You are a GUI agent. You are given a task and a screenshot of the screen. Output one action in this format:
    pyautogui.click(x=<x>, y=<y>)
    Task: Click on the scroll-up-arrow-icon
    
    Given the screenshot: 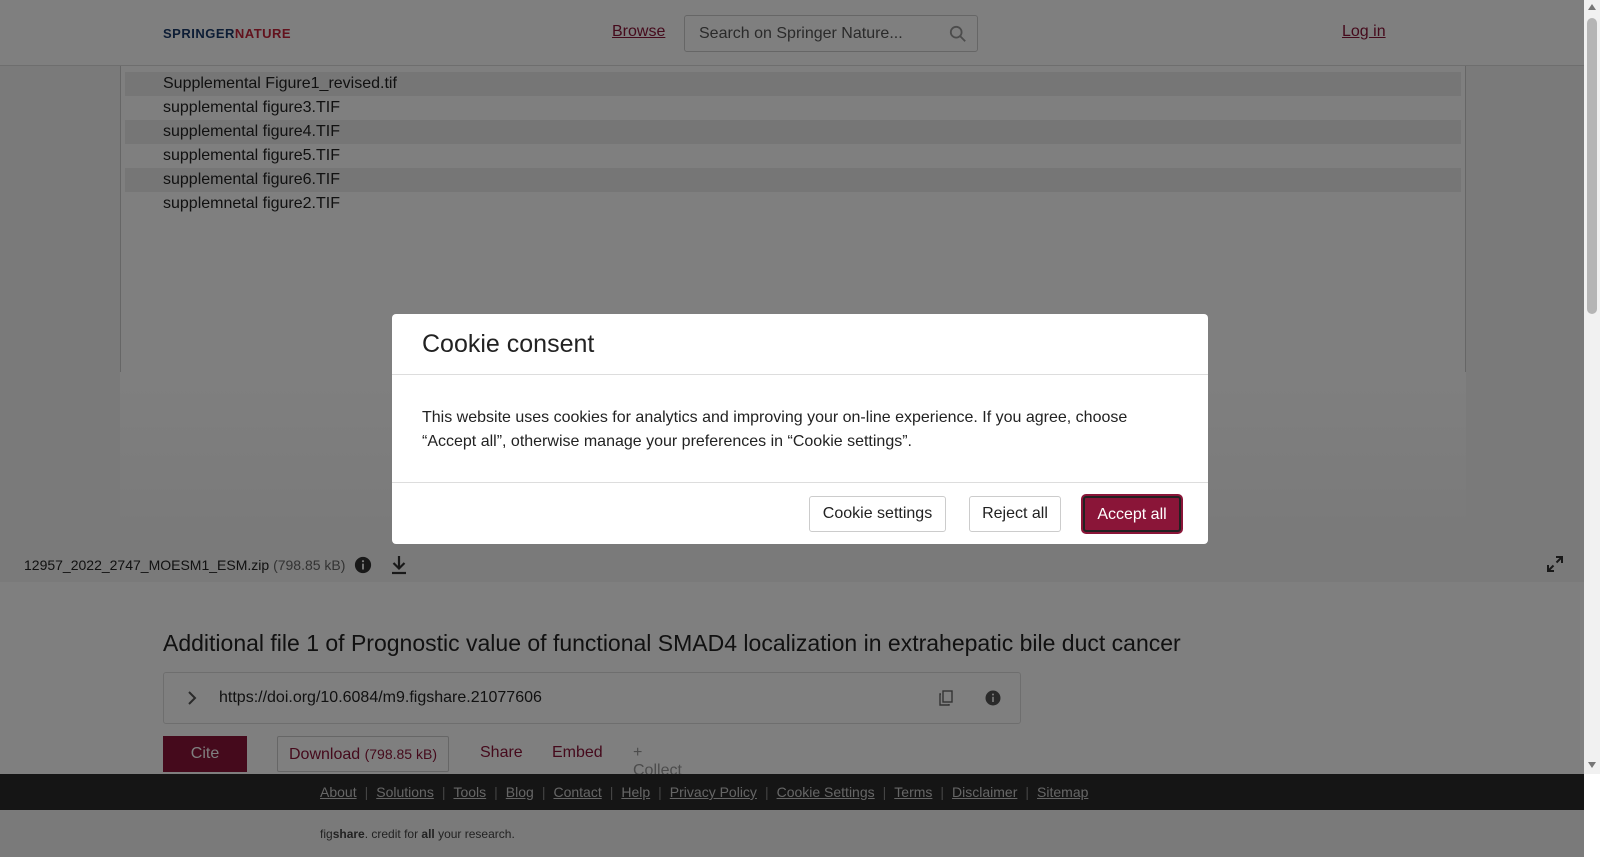 What is the action you would take?
    pyautogui.click(x=1592, y=7)
    